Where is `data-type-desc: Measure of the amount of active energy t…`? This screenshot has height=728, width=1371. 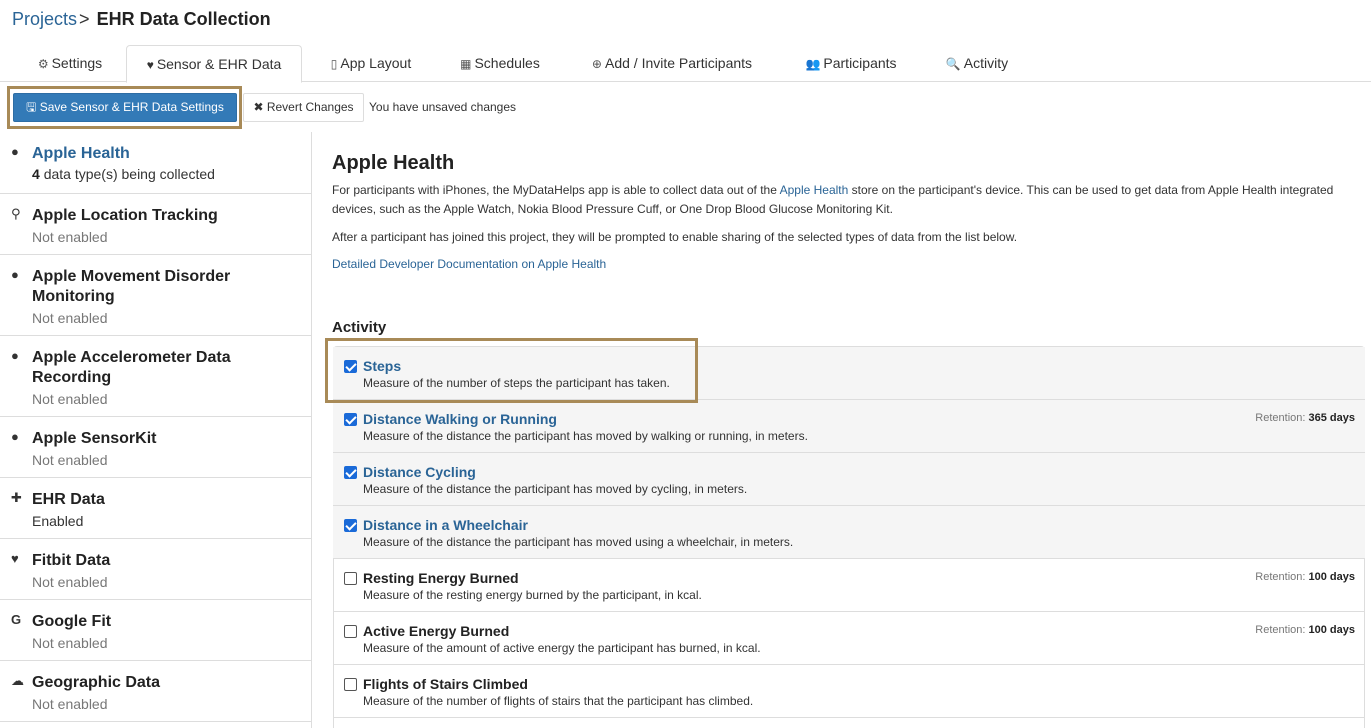
data-type-desc: Measure of the amount of active energy t… is located at coordinates (562, 648).